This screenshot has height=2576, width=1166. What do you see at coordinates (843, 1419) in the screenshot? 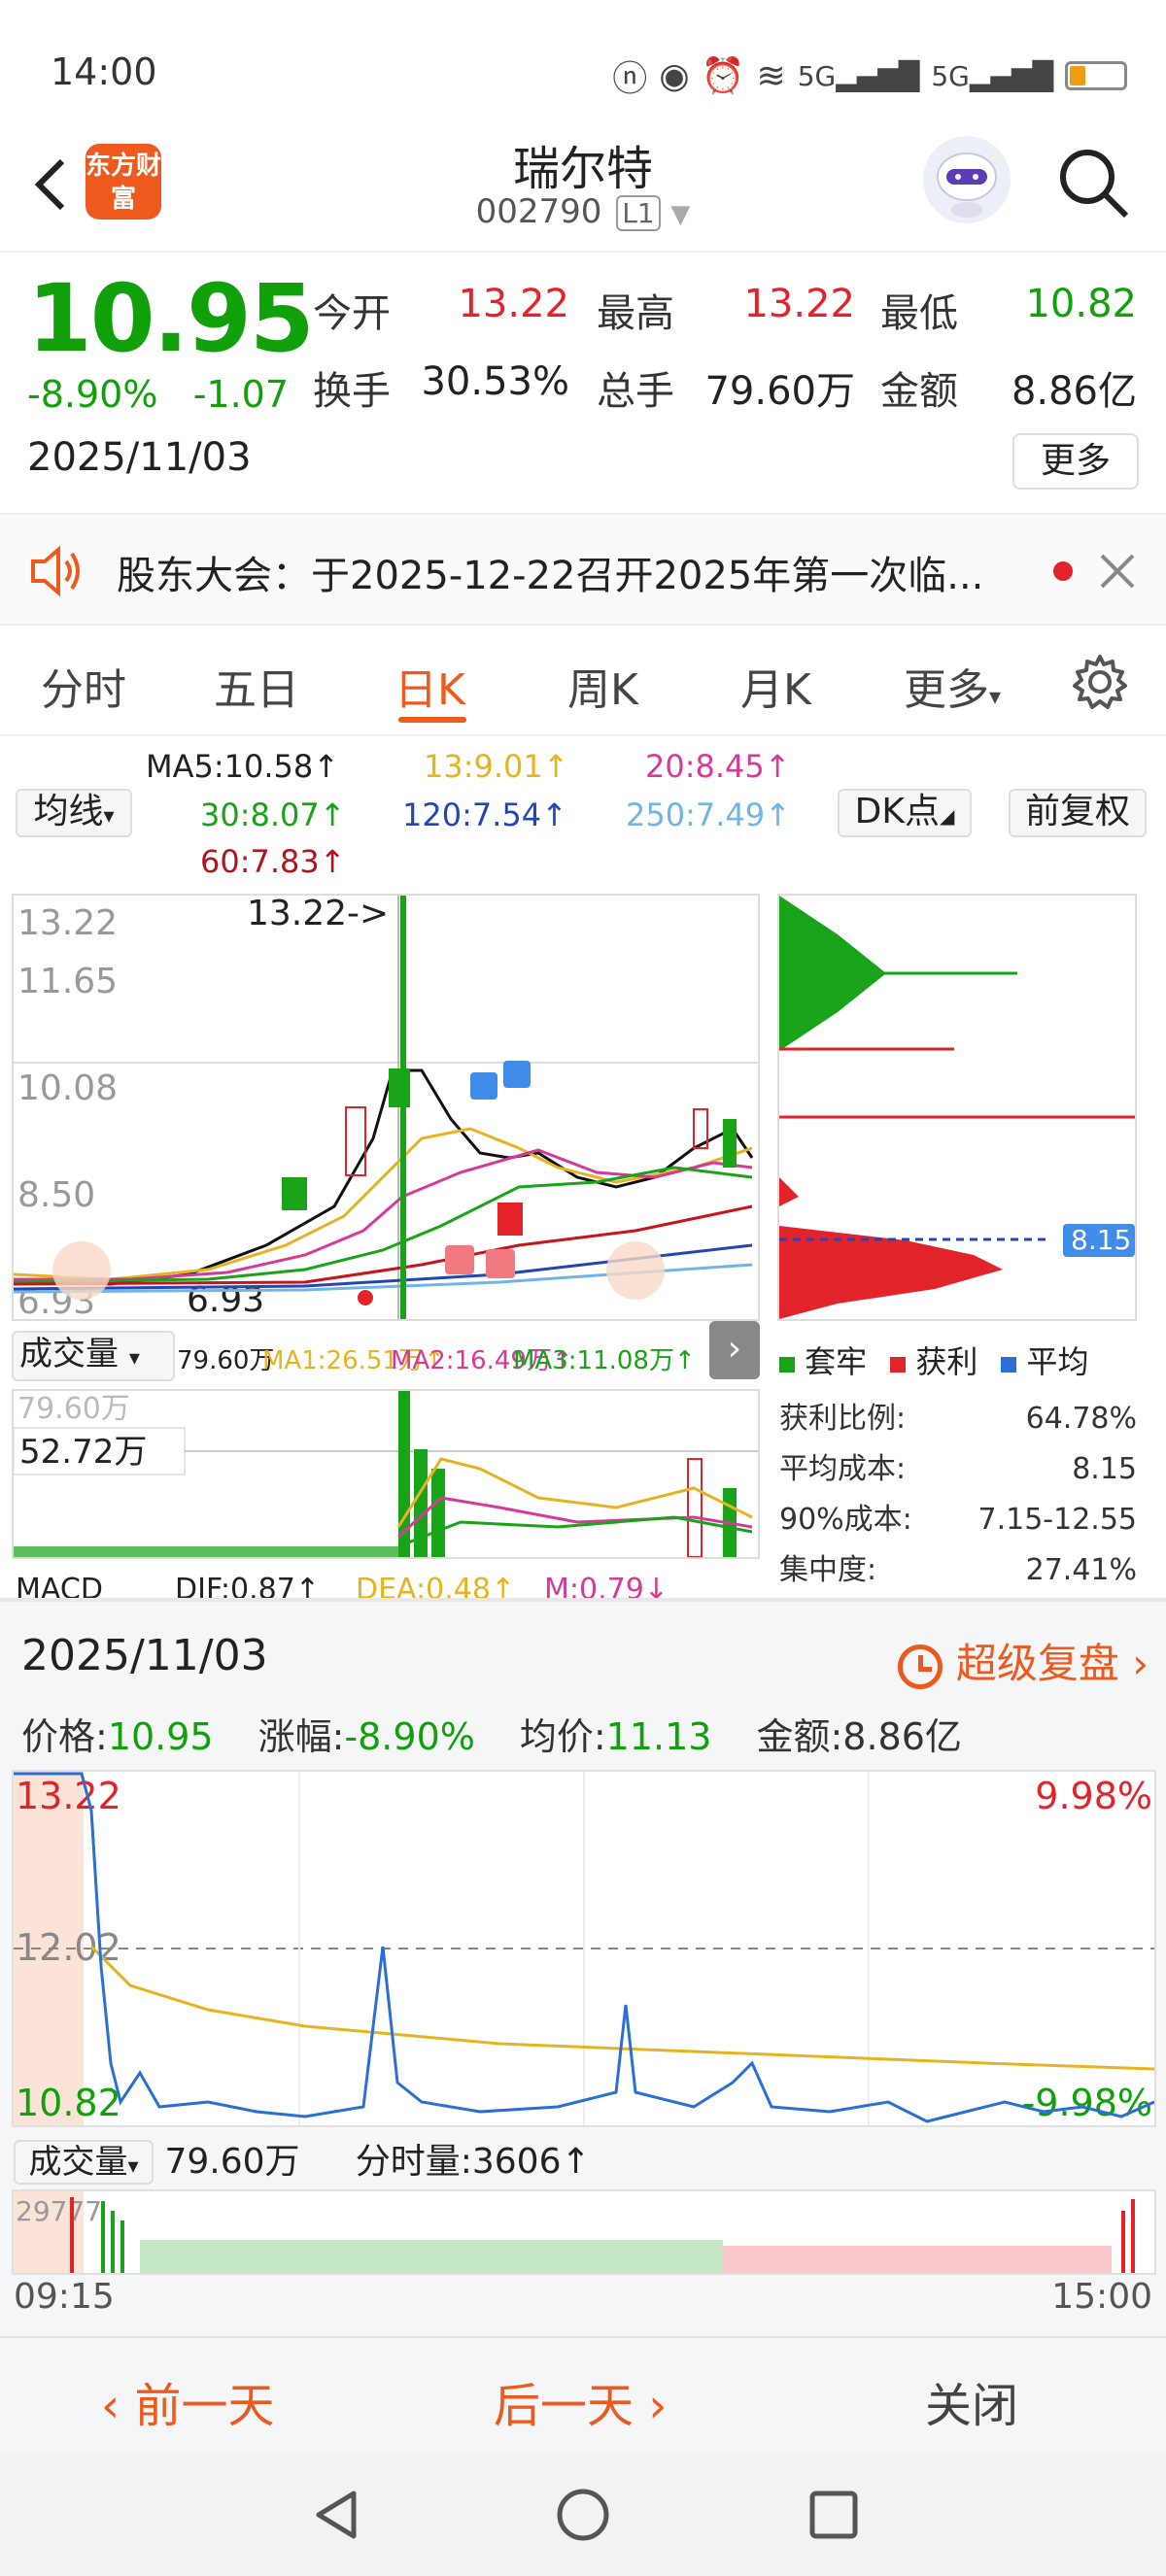
I see `chip-stat-label: 获利比例:` at bounding box center [843, 1419].